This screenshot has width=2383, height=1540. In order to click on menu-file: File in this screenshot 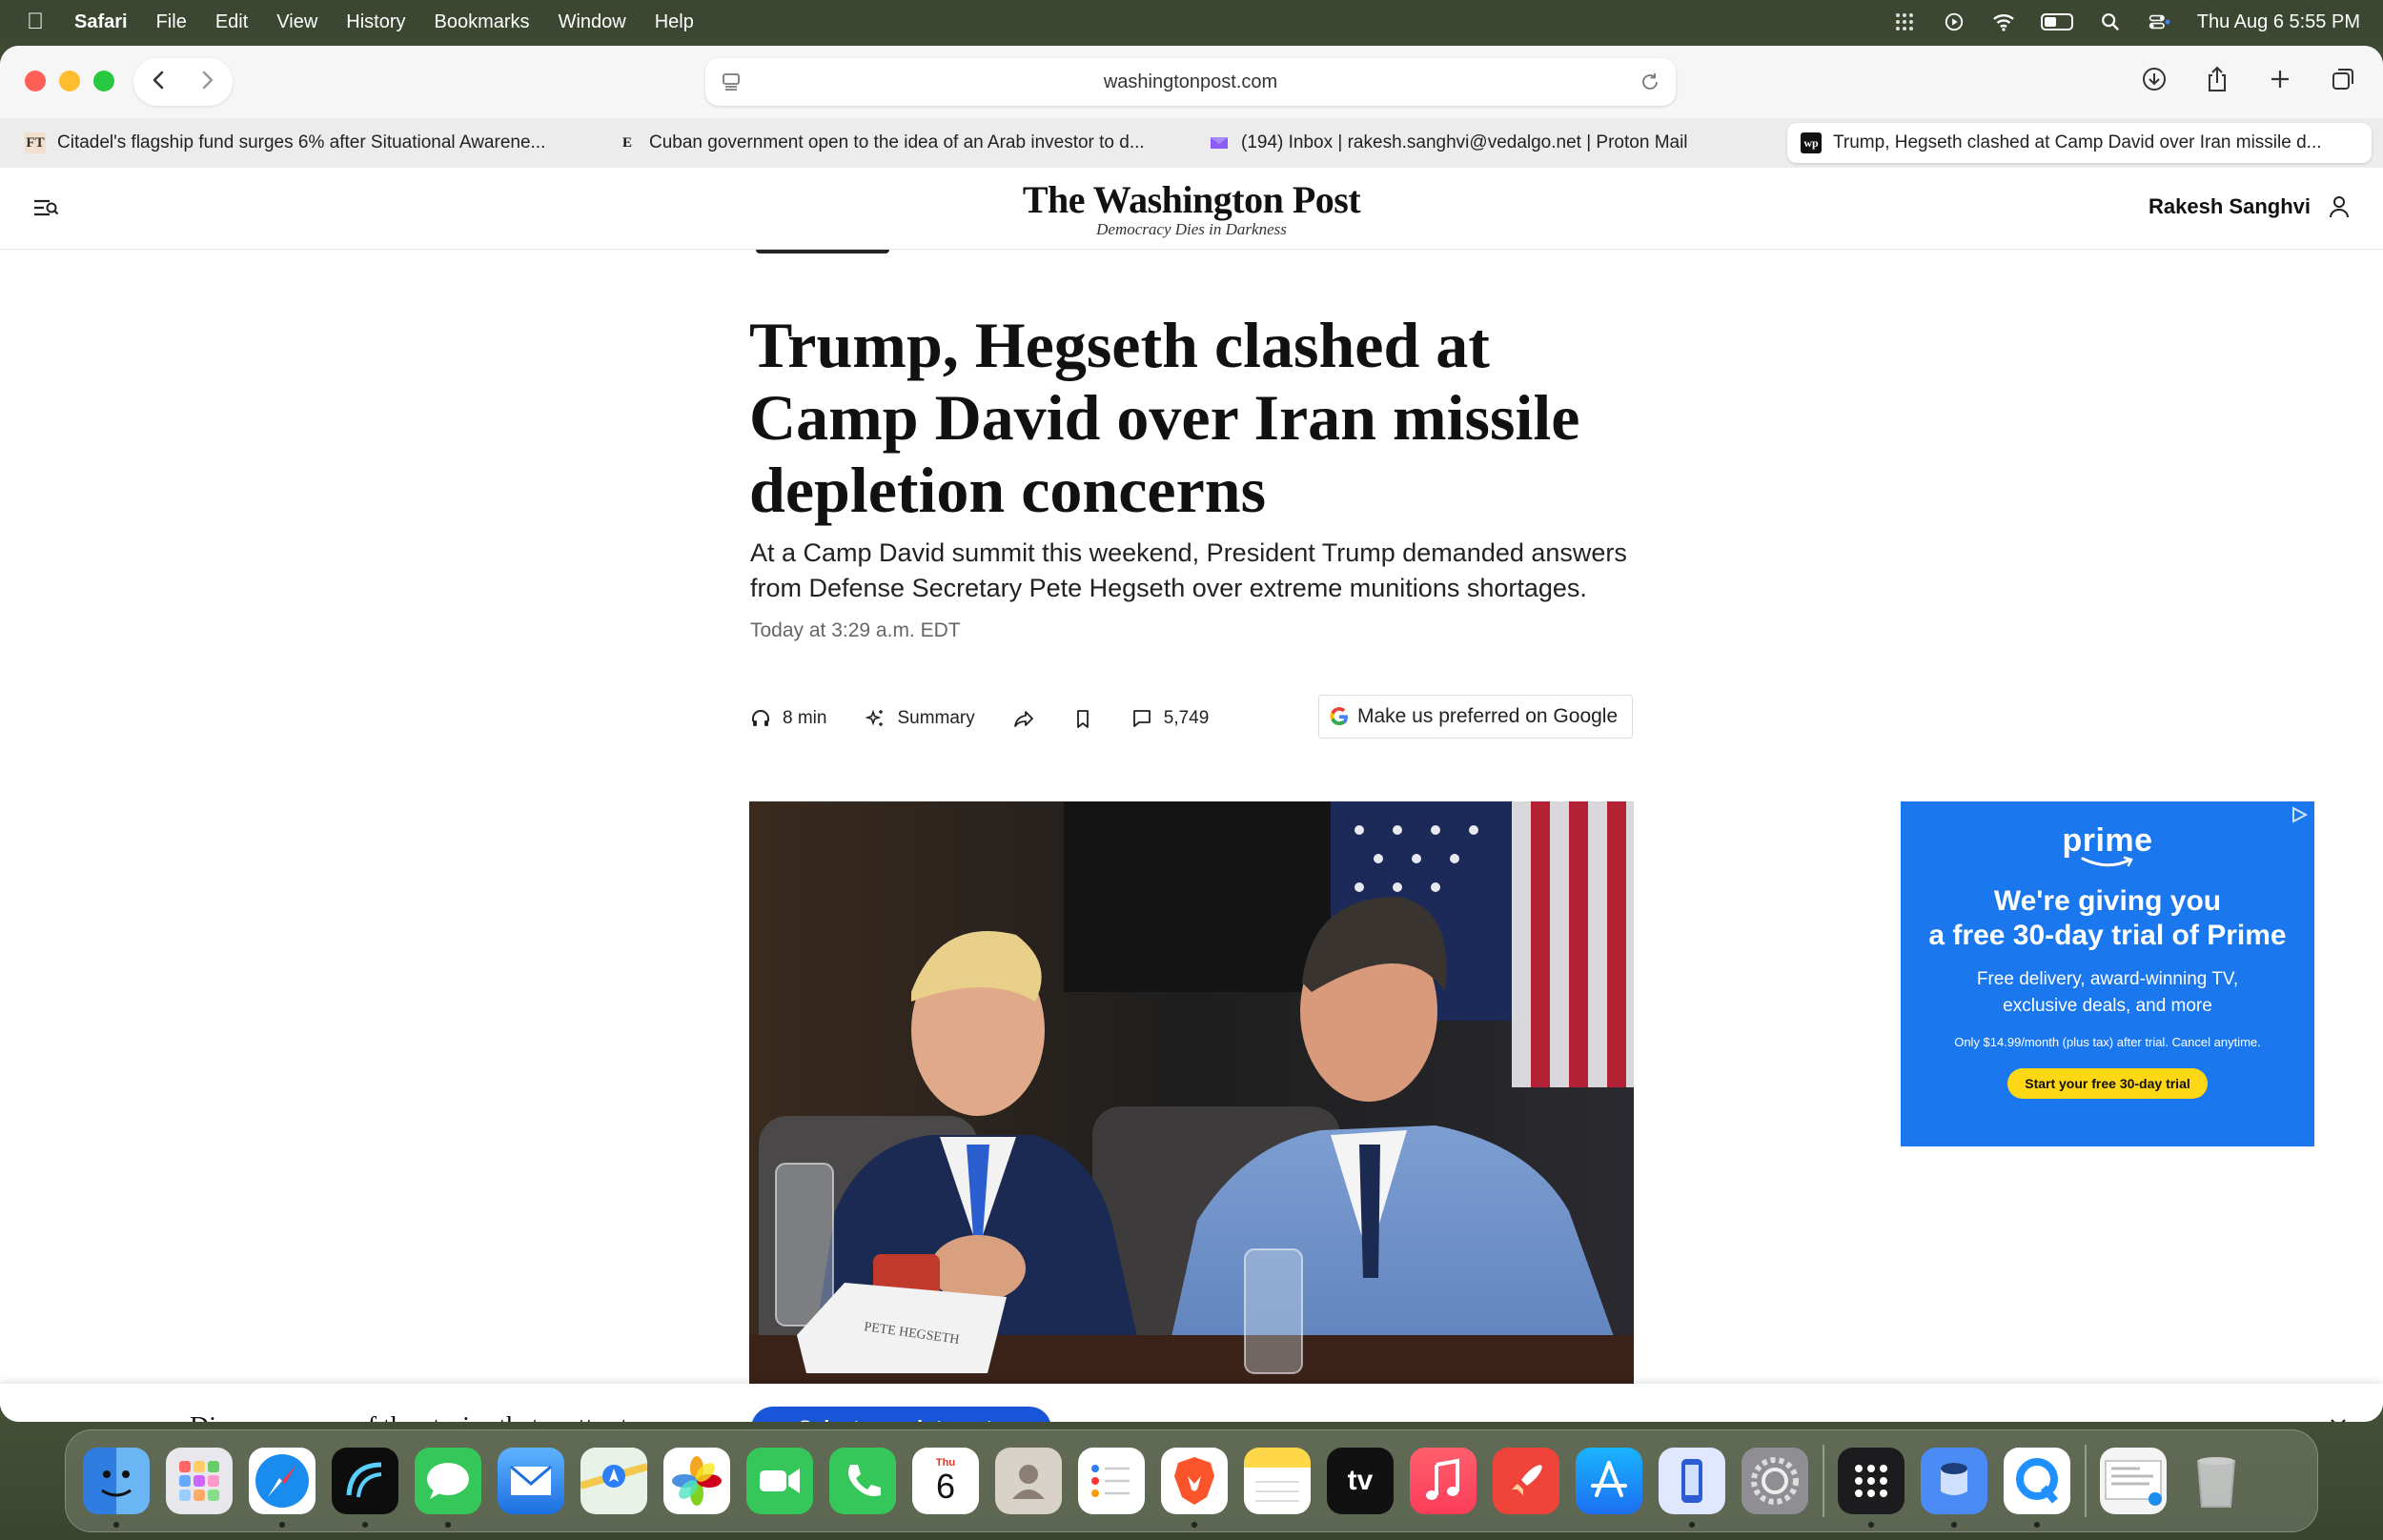, I will do `click(171, 22)`.